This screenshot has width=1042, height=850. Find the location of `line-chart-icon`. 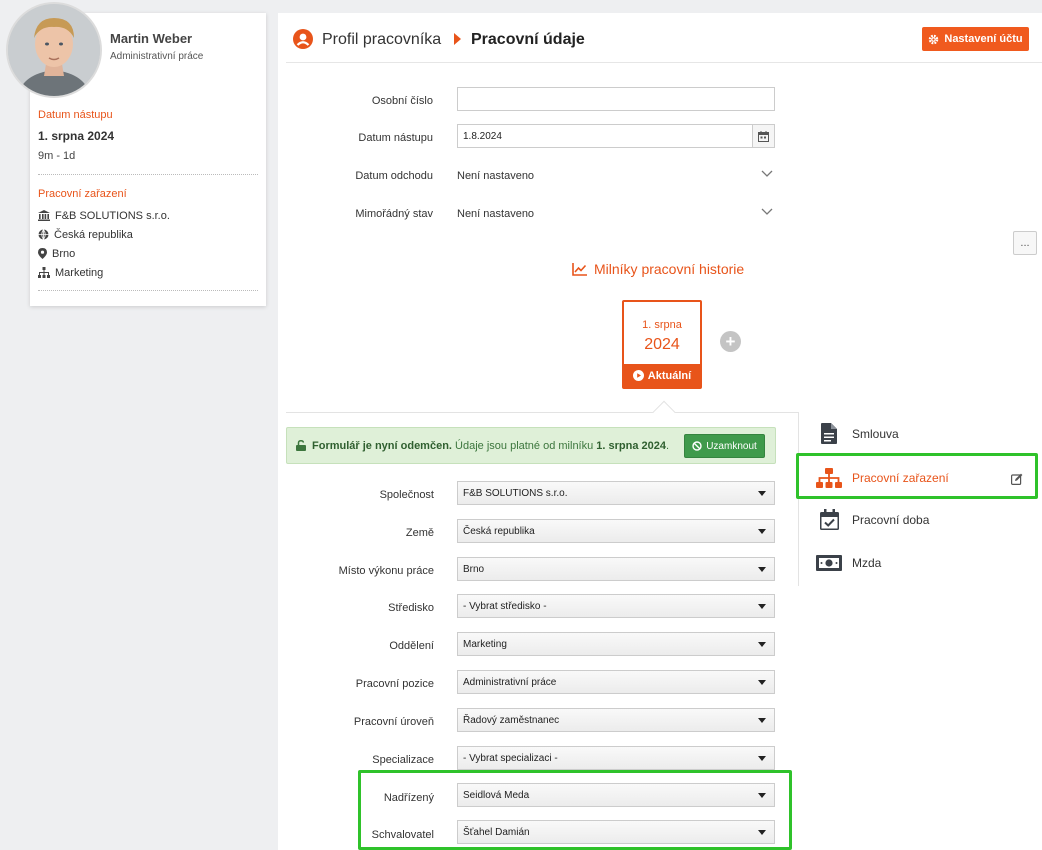

line-chart-icon is located at coordinates (579, 269).